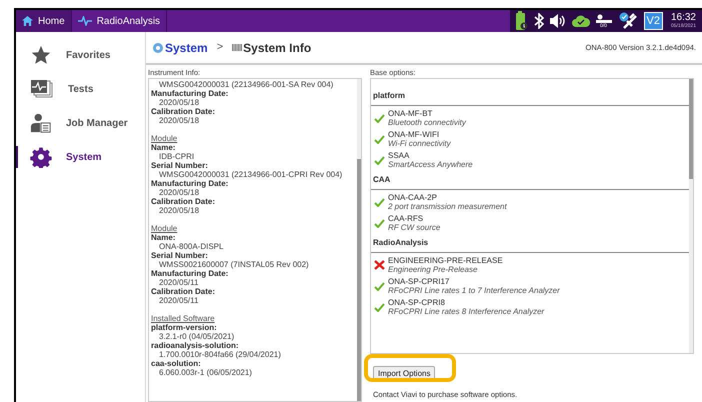 Image resolution: width=702 pixels, height=402 pixels. Describe the element at coordinates (80, 157) in the screenshot. I see `sidebar-item: System` at that location.